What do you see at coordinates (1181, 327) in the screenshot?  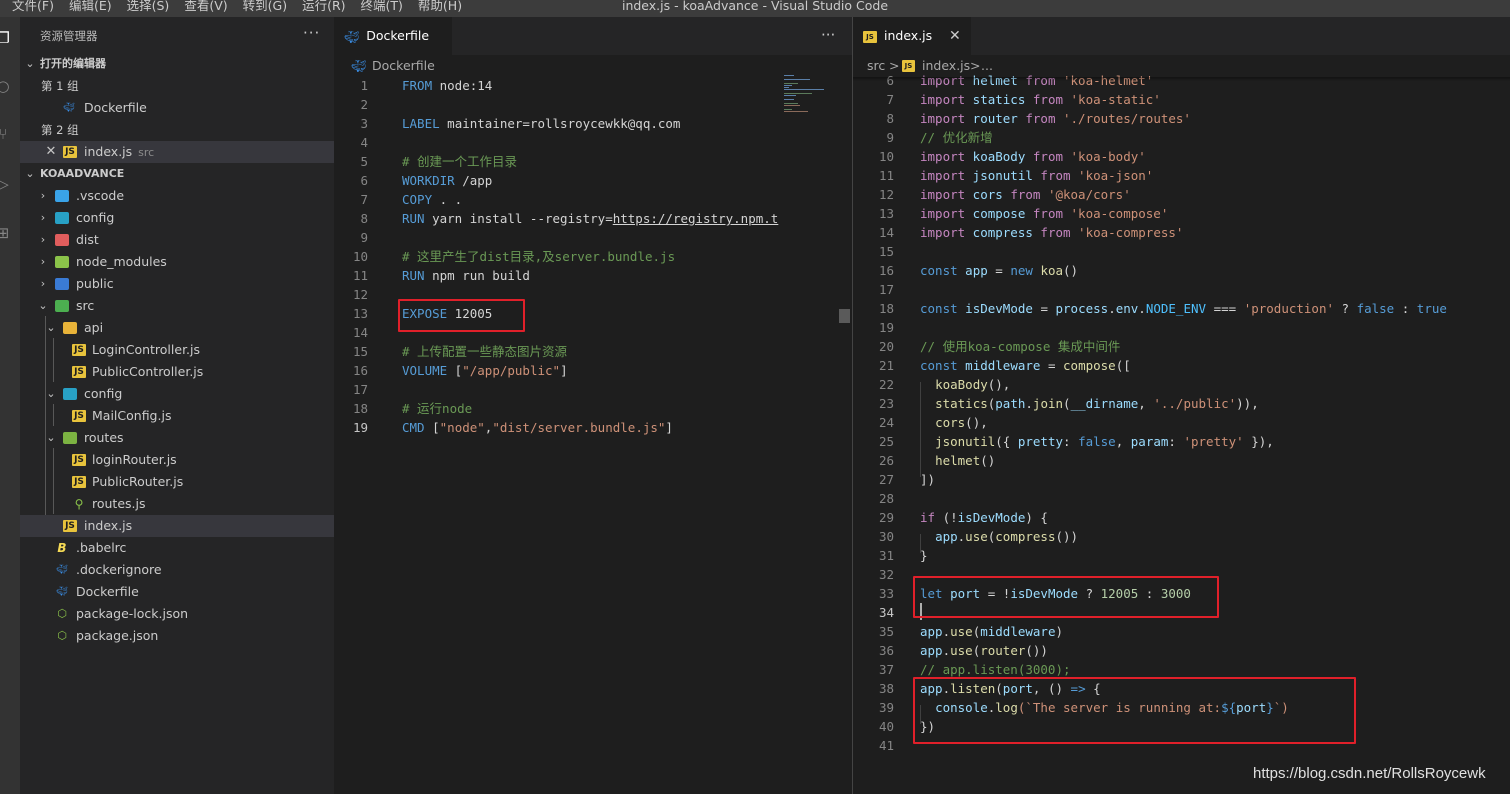 I see `code-line: 19` at bounding box center [1181, 327].